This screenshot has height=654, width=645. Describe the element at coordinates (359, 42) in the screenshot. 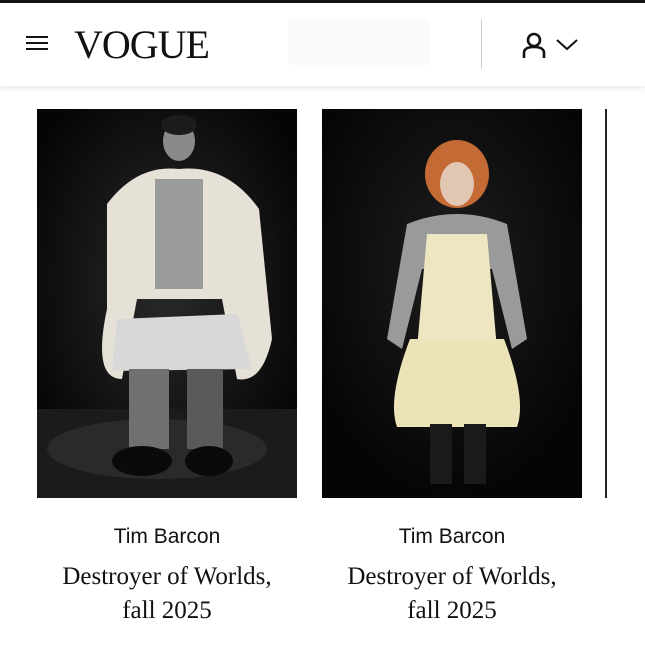

I see `header-promo-placeholder` at that location.